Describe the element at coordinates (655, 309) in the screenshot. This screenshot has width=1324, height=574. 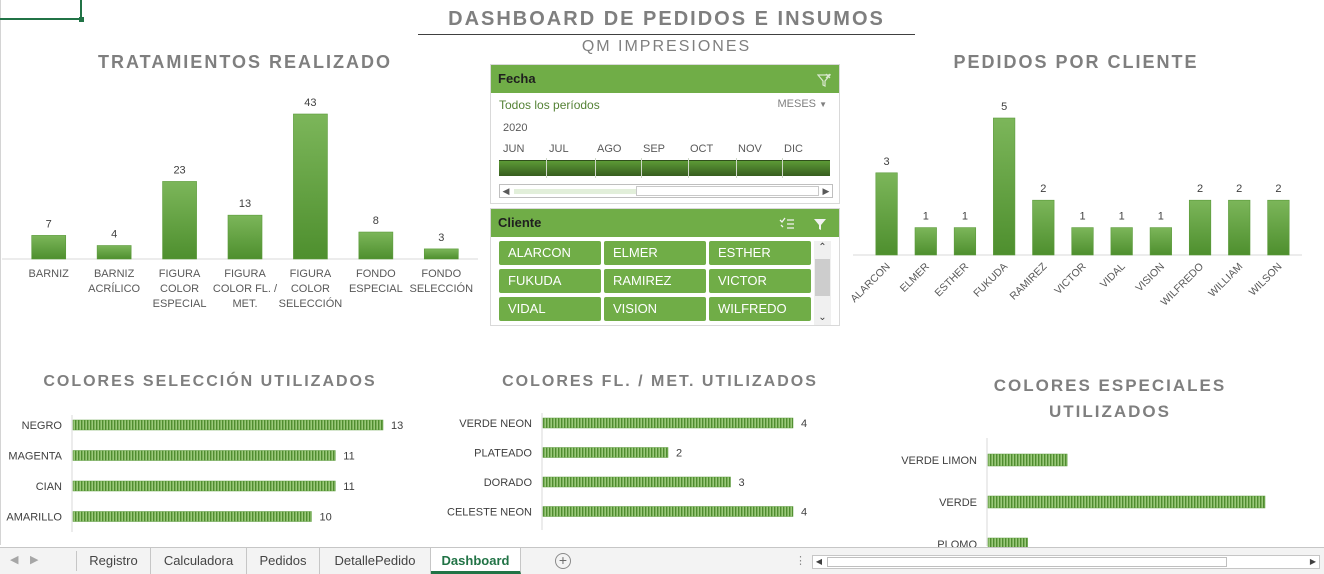
I see `client-option-vision: VISION` at that location.